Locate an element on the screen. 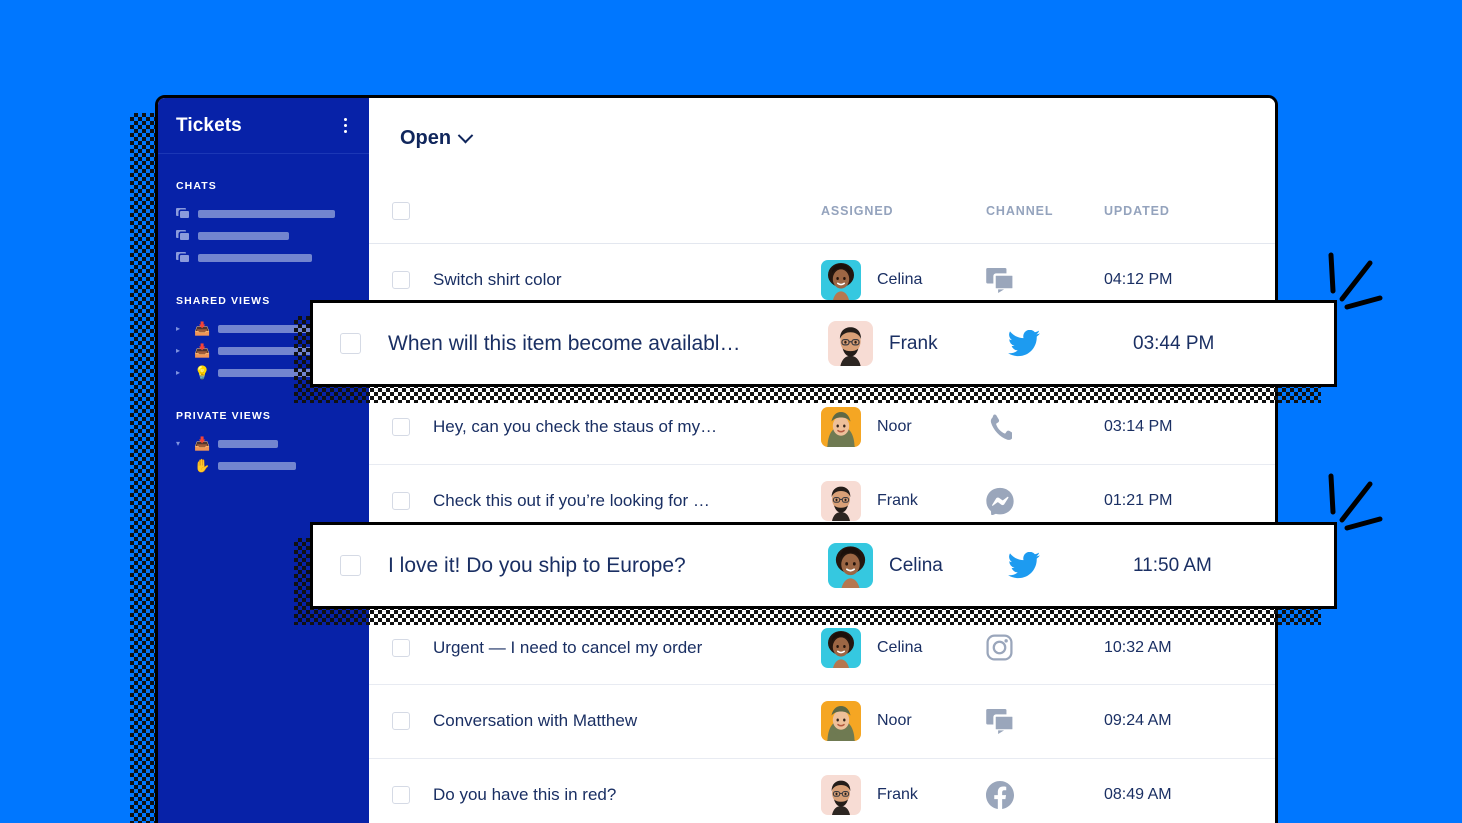 The width and height of the screenshot is (1462, 823). sidebar-section: CHATS is located at coordinates (263, 211).